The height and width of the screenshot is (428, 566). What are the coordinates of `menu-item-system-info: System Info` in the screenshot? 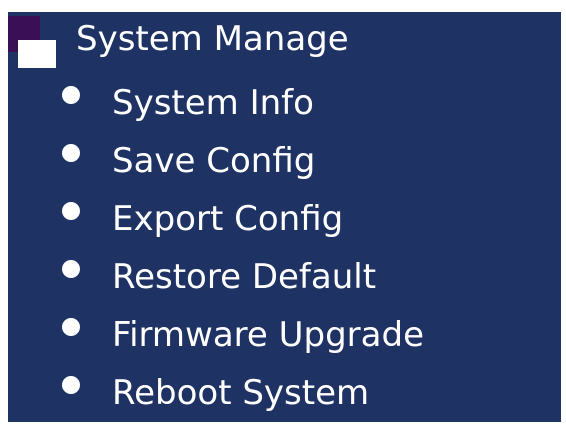 It's located at (284, 102).